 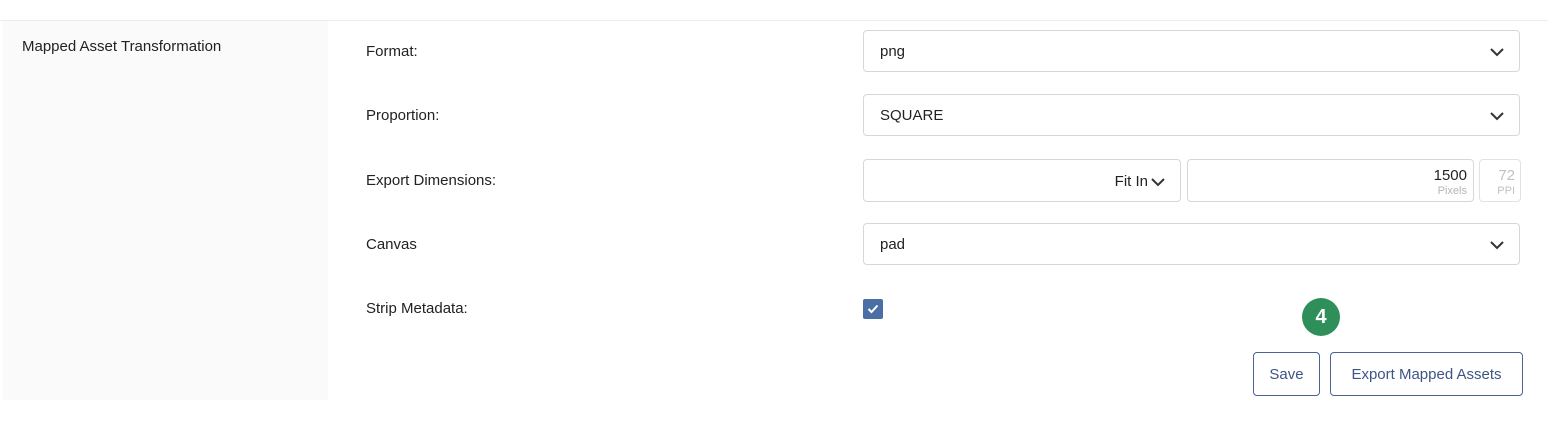 What do you see at coordinates (1452, 191) in the screenshot?
I see `pixels-unit: Pixels` at bounding box center [1452, 191].